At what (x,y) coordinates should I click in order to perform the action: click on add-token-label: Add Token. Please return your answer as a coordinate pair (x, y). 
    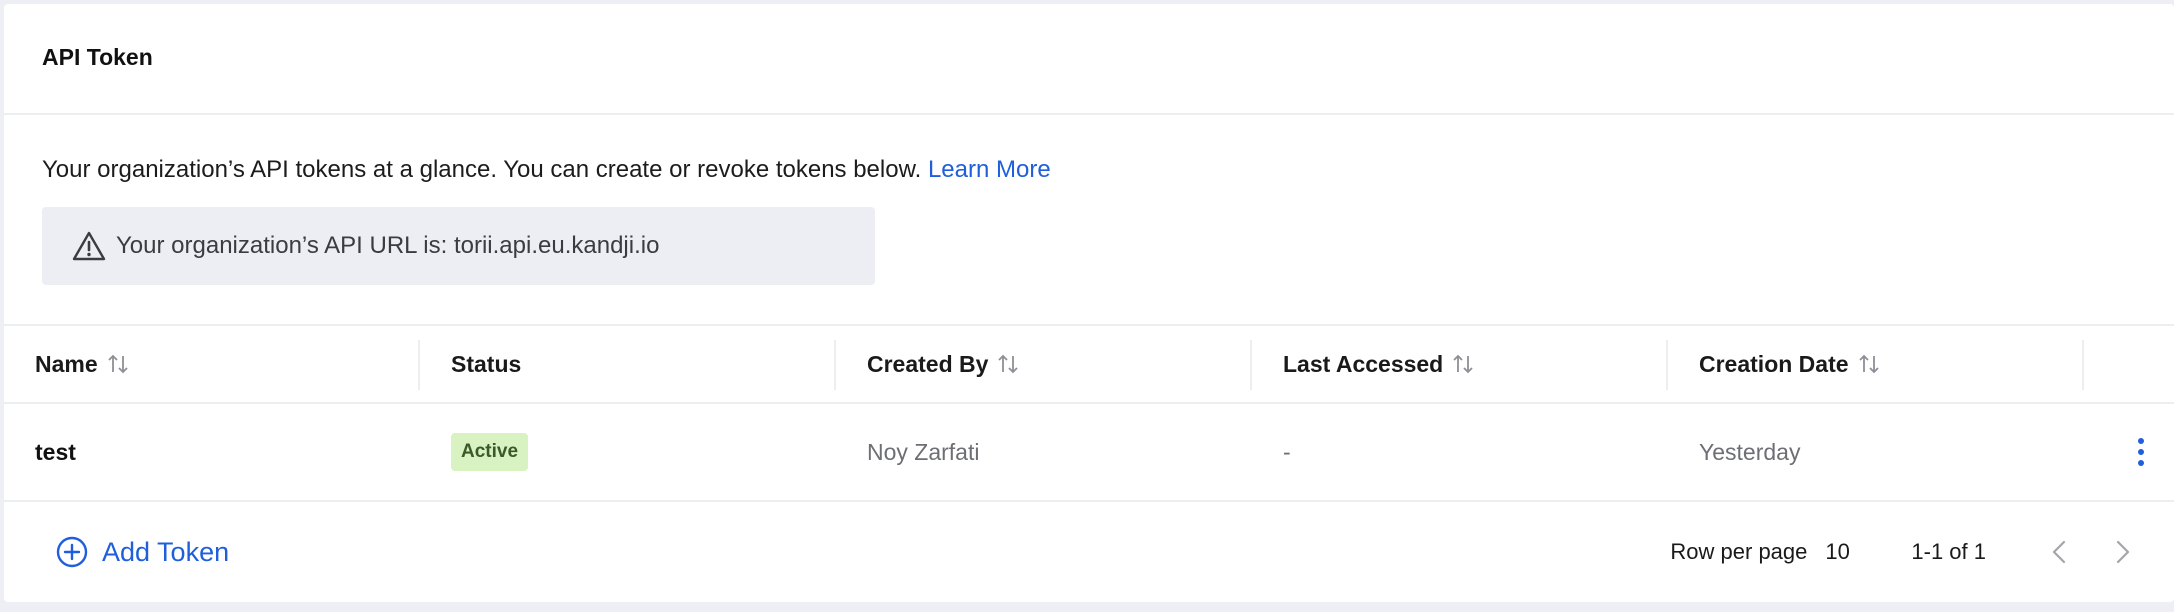
    Looking at the image, I should click on (166, 551).